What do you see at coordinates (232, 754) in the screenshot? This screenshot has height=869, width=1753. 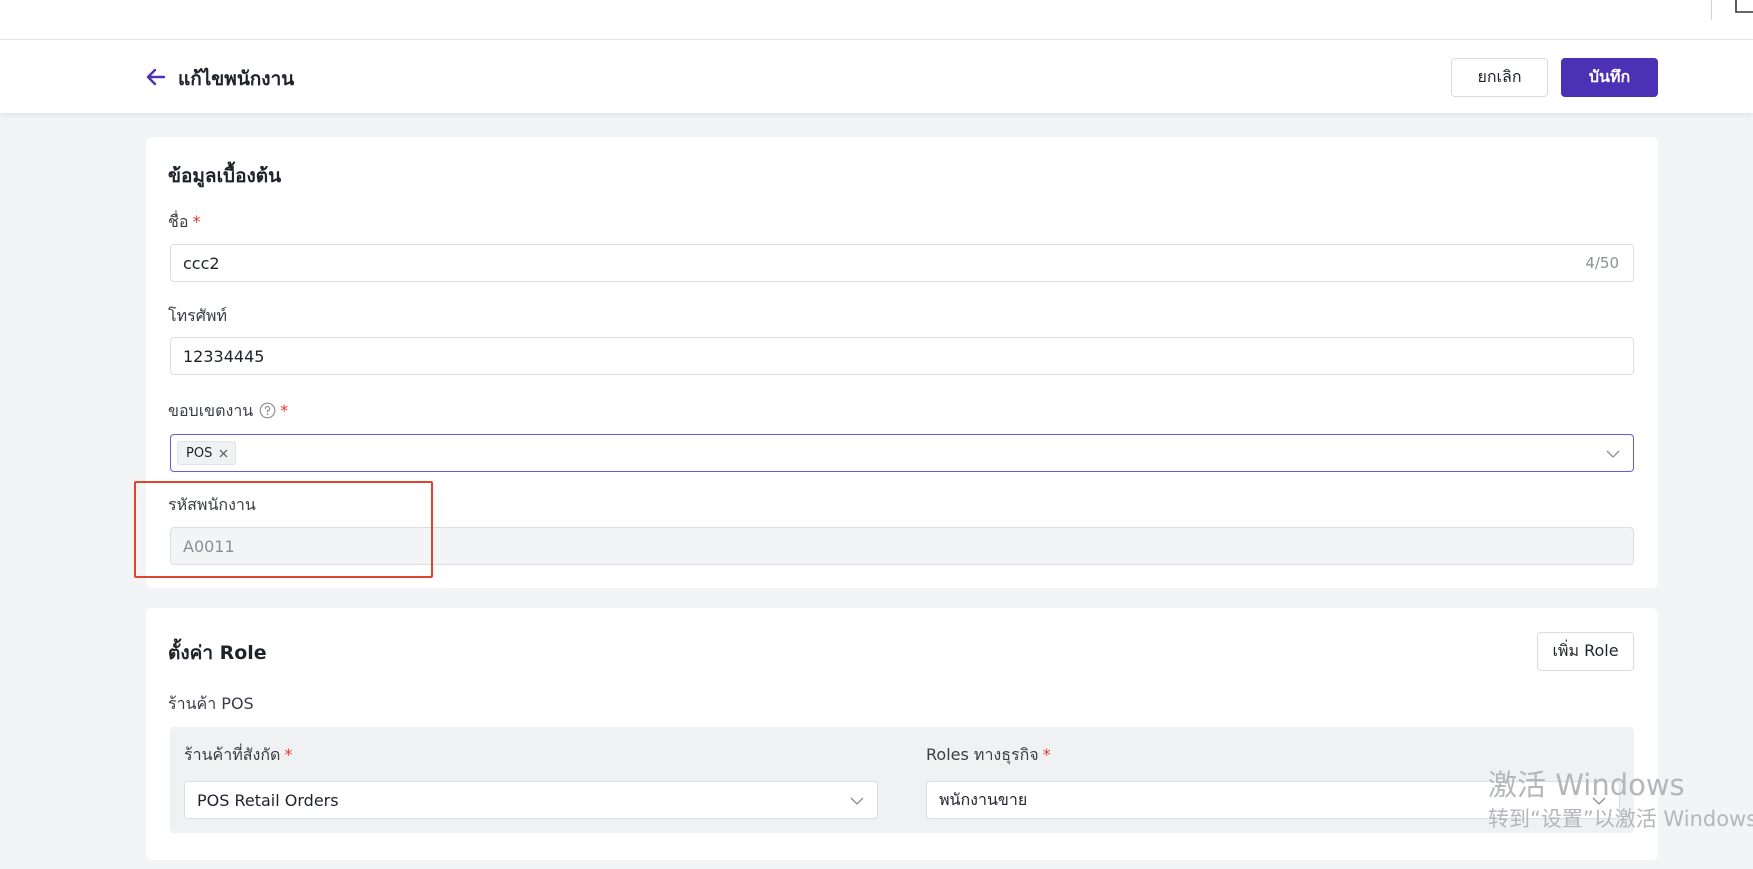 I see `store-label-text: ร้านค้าที่สังกัด` at bounding box center [232, 754].